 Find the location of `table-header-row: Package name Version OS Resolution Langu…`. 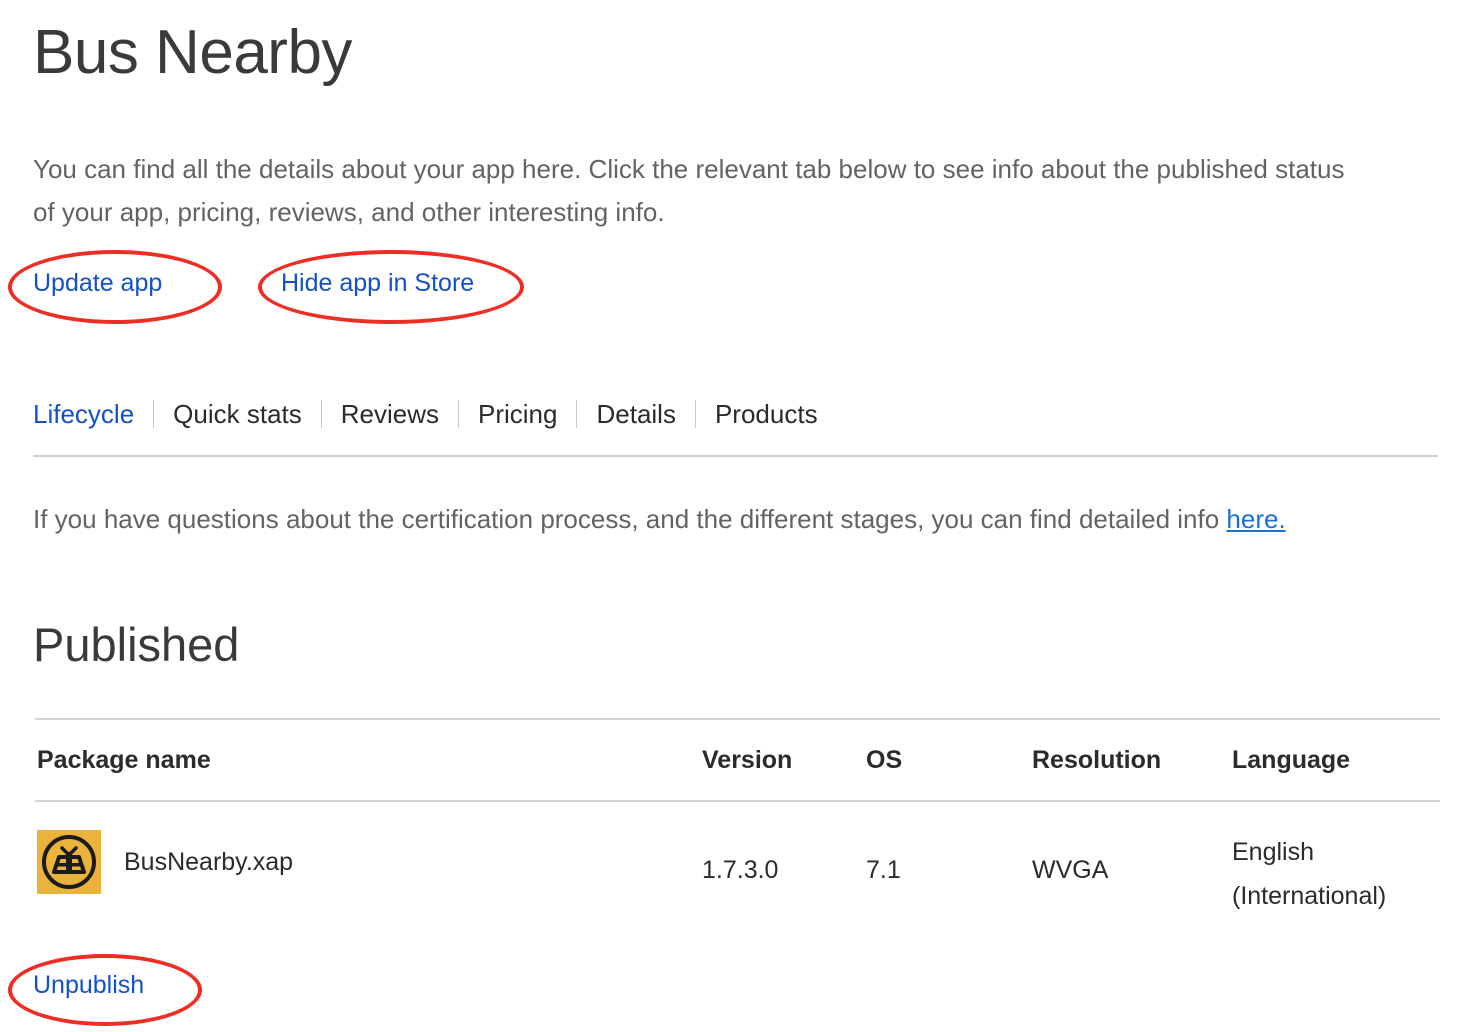

table-header-row: Package name Version OS Resolution Langu… is located at coordinates (737, 760).